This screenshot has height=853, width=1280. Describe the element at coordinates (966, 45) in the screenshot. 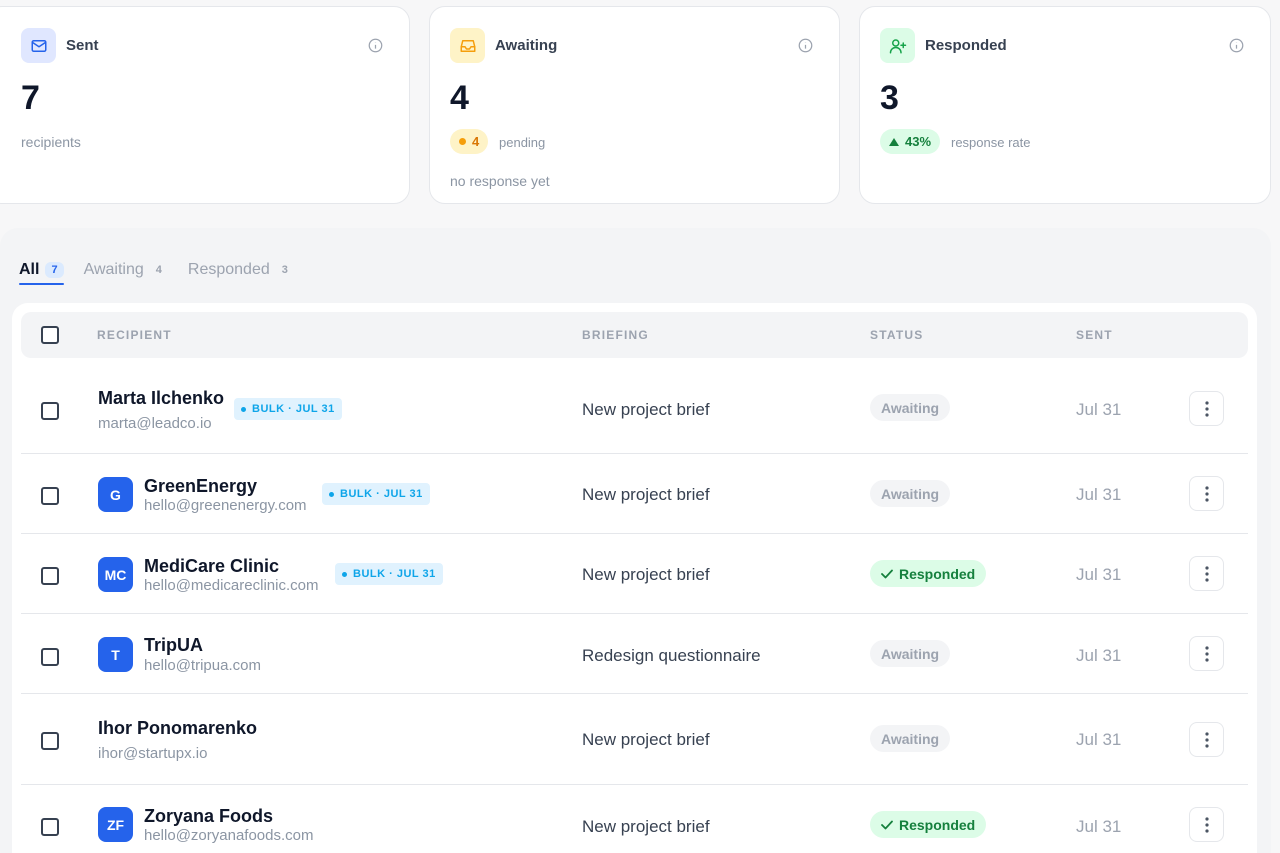

I see `responded-card-title: Responded` at that location.